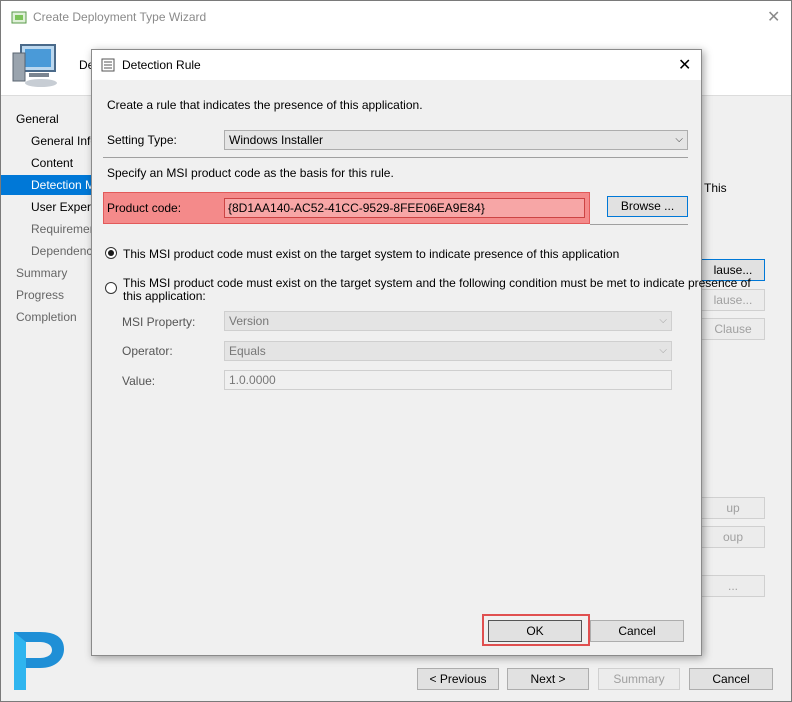  Describe the element at coordinates (448, 351) in the screenshot. I see `operator-select: Equals ⌵` at that location.